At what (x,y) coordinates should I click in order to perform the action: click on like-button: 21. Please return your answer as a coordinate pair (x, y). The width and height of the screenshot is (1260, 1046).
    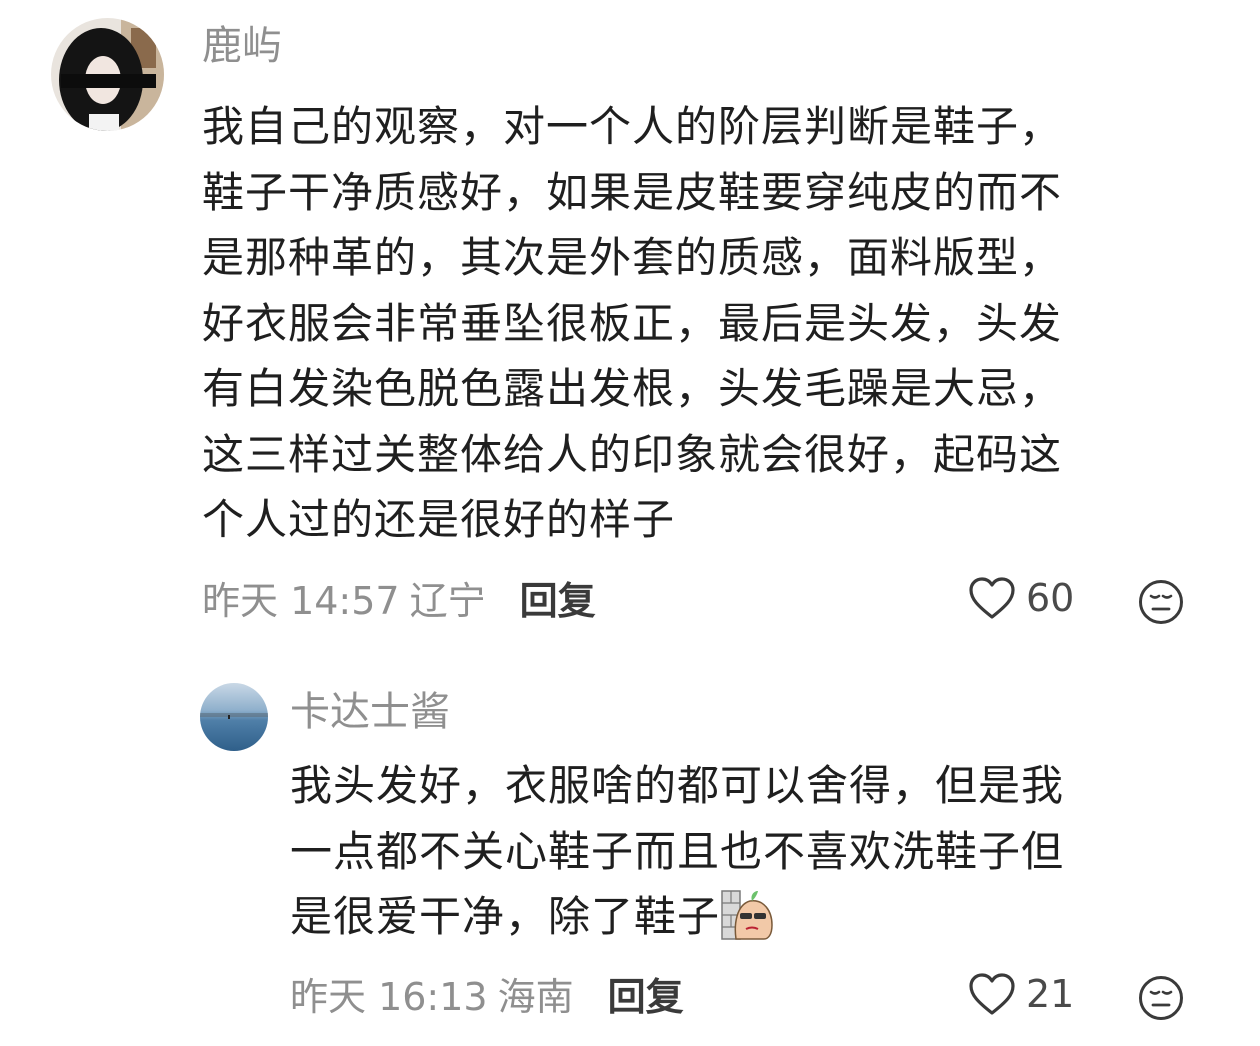
    Looking at the image, I should click on (1021, 994).